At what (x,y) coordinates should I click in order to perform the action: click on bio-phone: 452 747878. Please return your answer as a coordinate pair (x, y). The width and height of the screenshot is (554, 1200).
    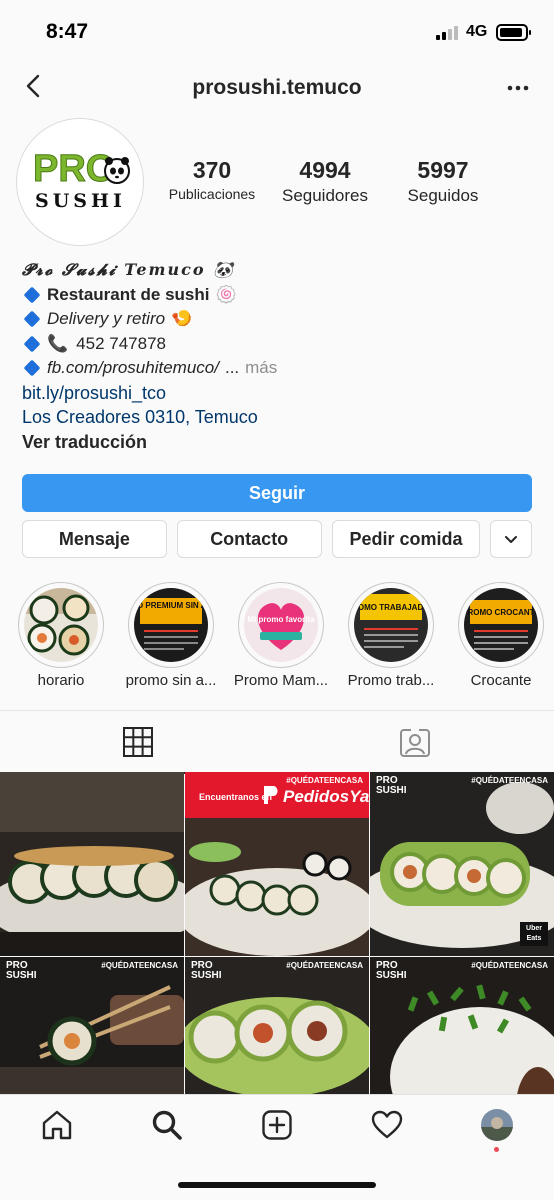
    Looking at the image, I should click on (121, 344).